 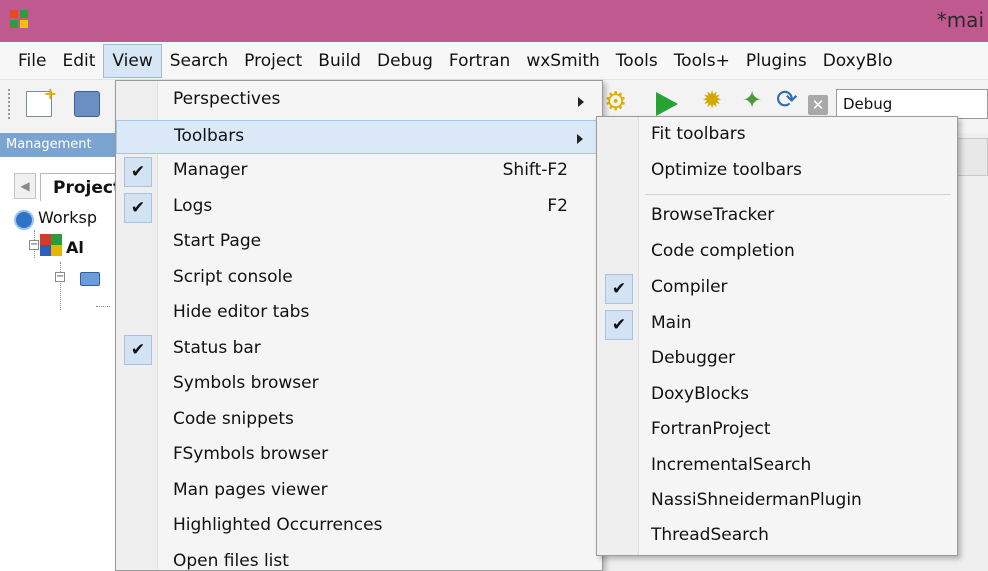 What do you see at coordinates (233, 418) in the screenshot?
I see `menu-item-label: Code snippets` at bounding box center [233, 418].